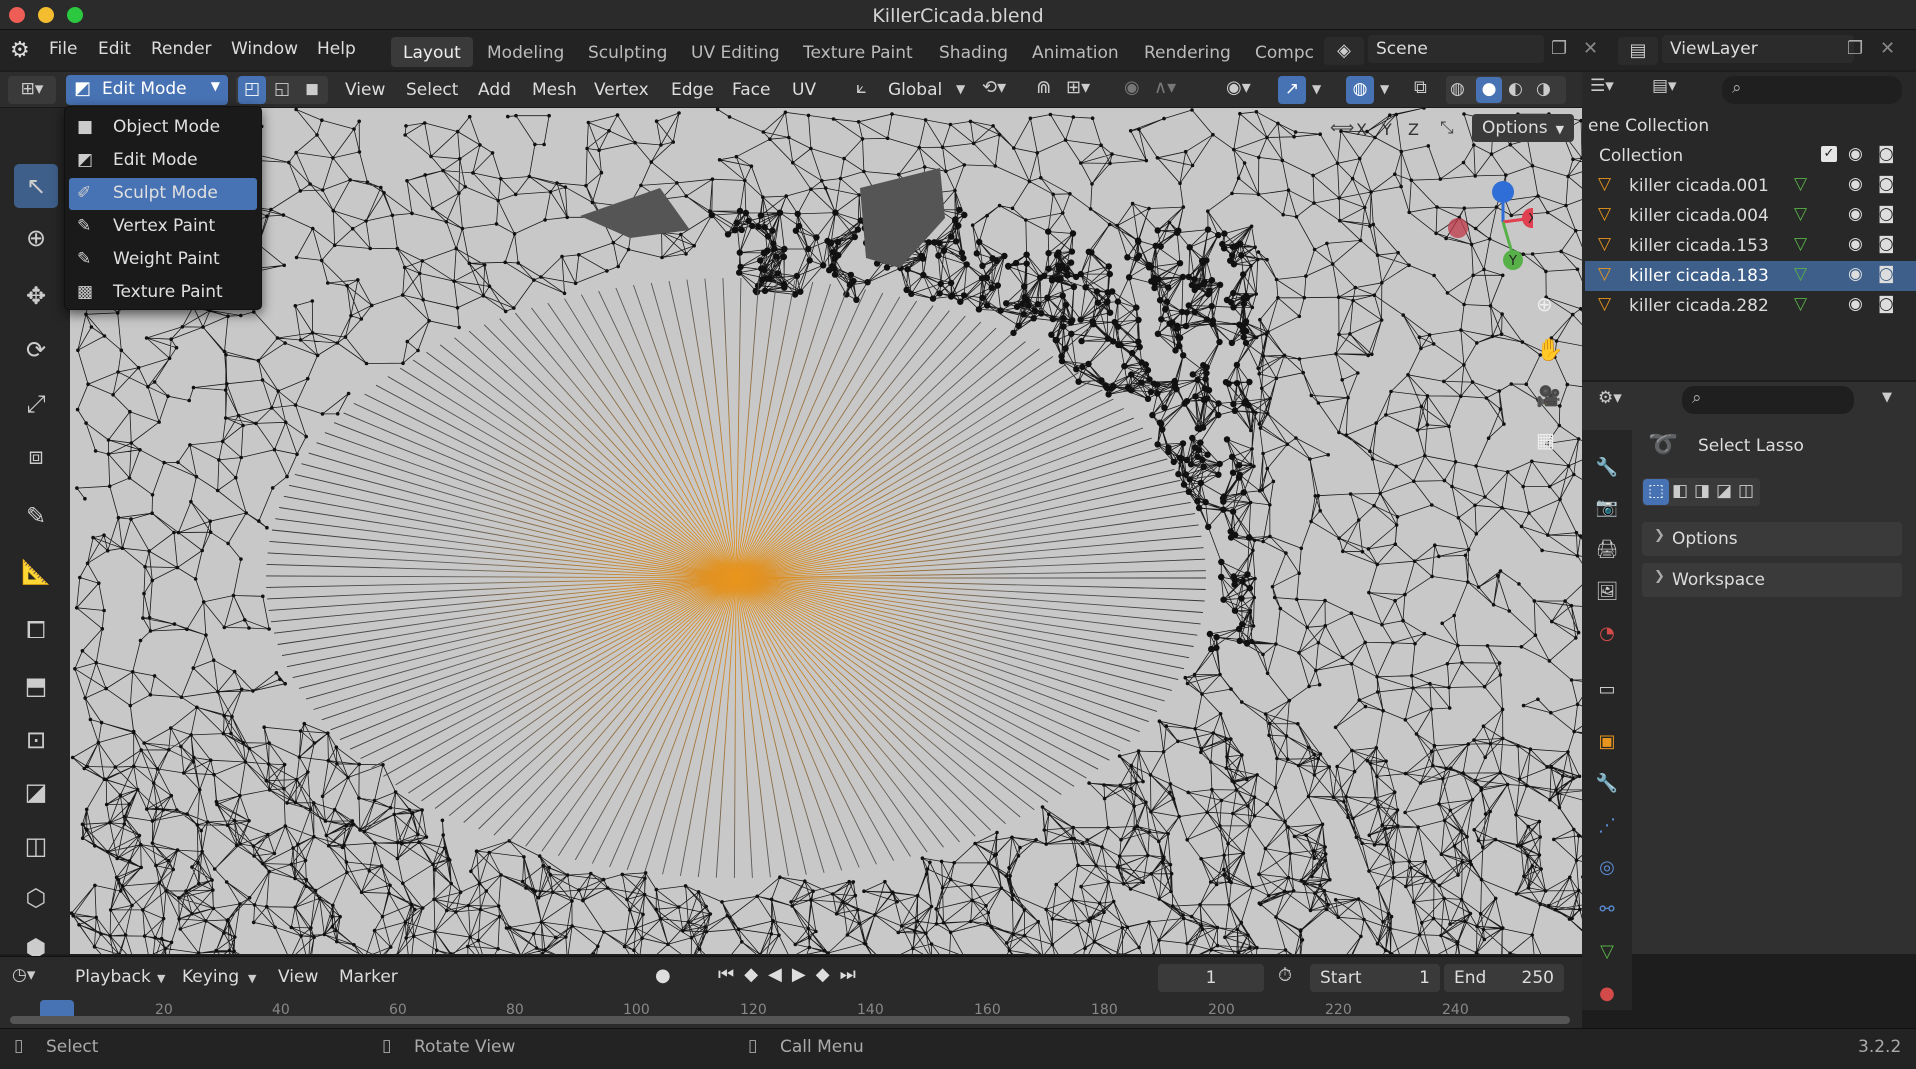 This screenshot has height=1069, width=1916. I want to click on rotate-tool-icon: ⟳, so click(36, 350).